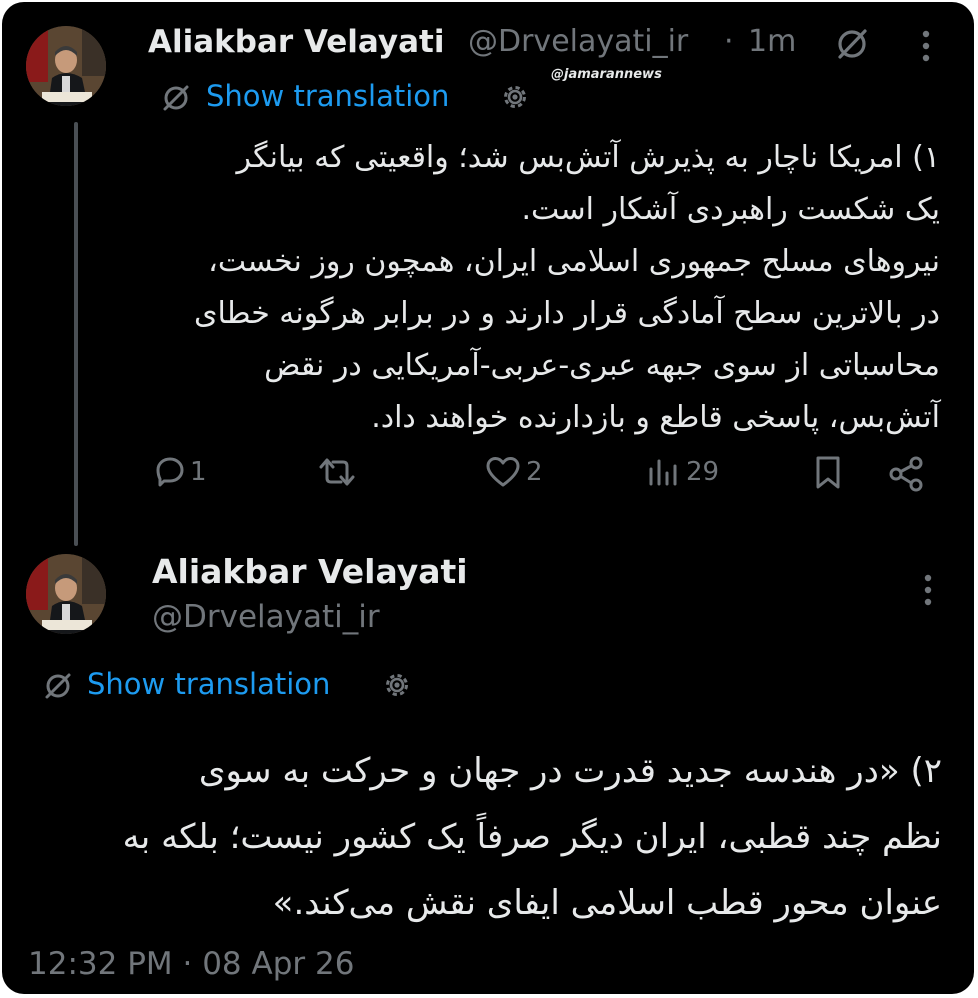 Image resolution: width=978 pixels, height=998 pixels. Describe the element at coordinates (607, 903) in the screenshot. I see `post-line: عنوان محور قطب اسلامی ایفای نقش می‌کند.»` at that location.